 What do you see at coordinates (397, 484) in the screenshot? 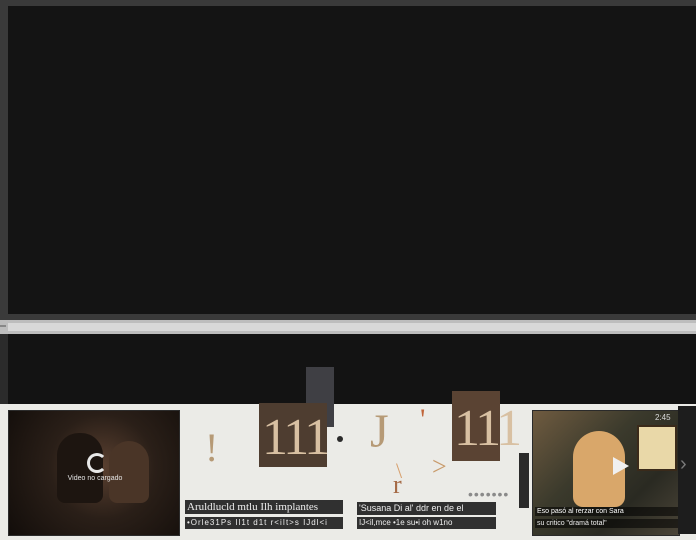
I see `artifact-glyph: r` at bounding box center [397, 484].